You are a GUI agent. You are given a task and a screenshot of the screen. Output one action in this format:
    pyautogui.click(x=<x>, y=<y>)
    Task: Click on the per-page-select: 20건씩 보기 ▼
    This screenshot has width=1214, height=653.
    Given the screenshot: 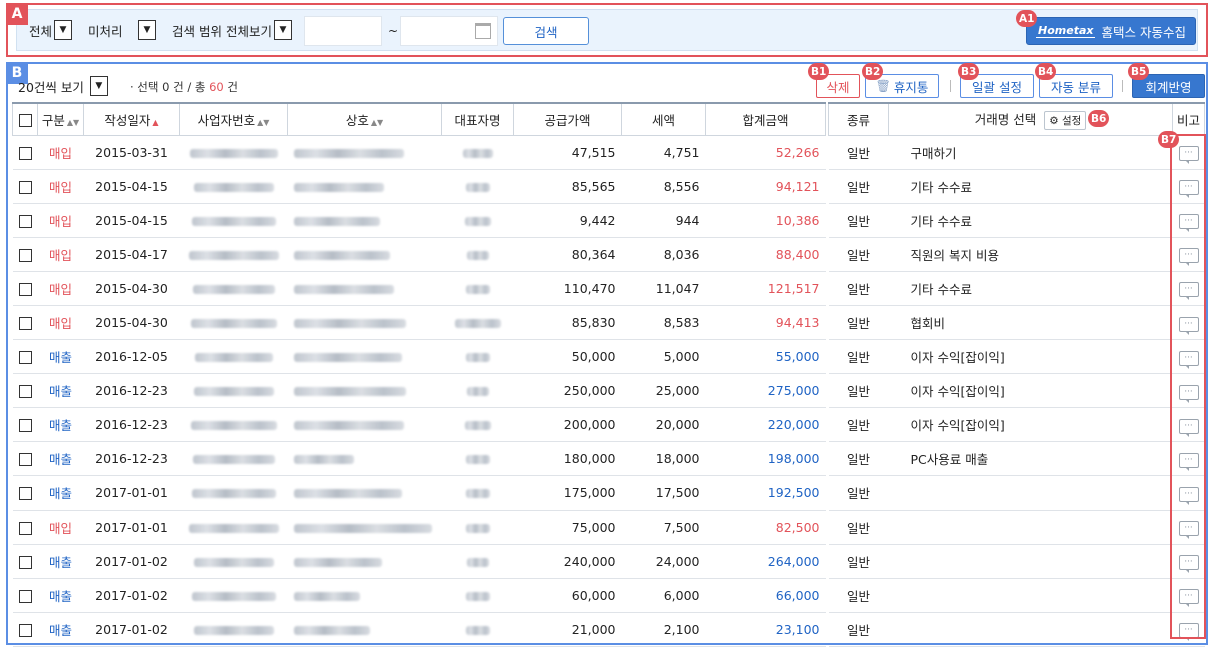 What is the action you would take?
    pyautogui.click(x=63, y=86)
    